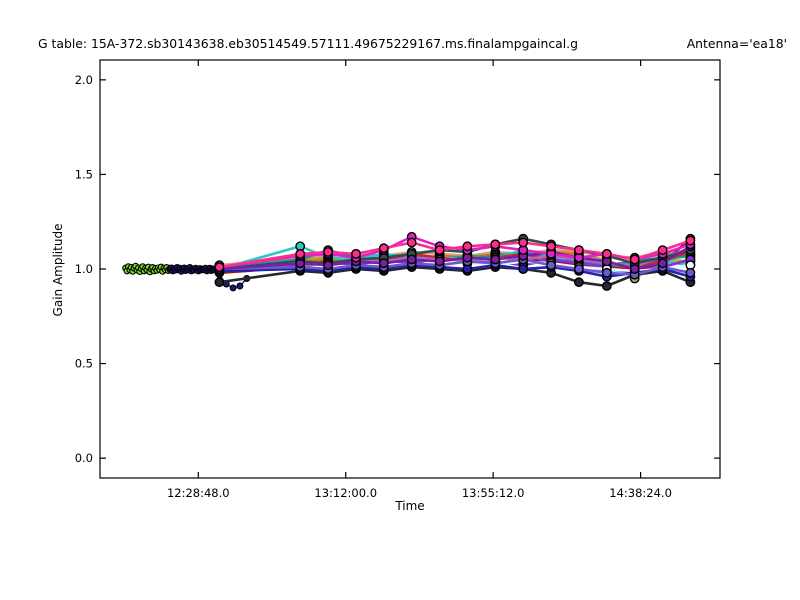 The width and height of the screenshot is (800, 600). What do you see at coordinates (493, 493) in the screenshot?
I see `svg-text: 13:55:12.0` at bounding box center [493, 493].